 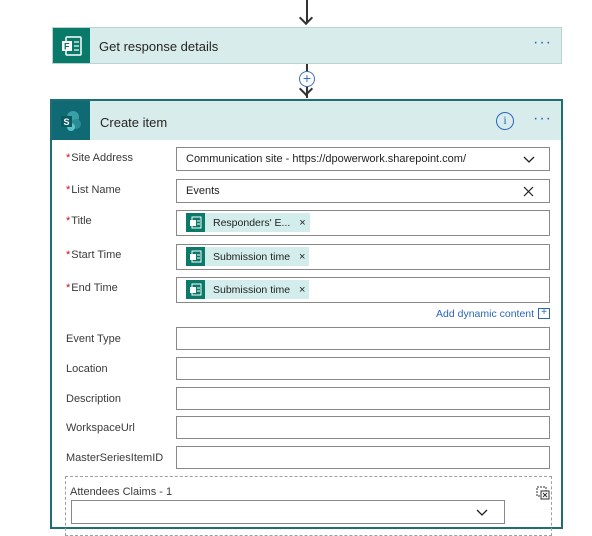 What do you see at coordinates (159, 46) in the screenshot?
I see `card-title-get-response: Get response details` at bounding box center [159, 46].